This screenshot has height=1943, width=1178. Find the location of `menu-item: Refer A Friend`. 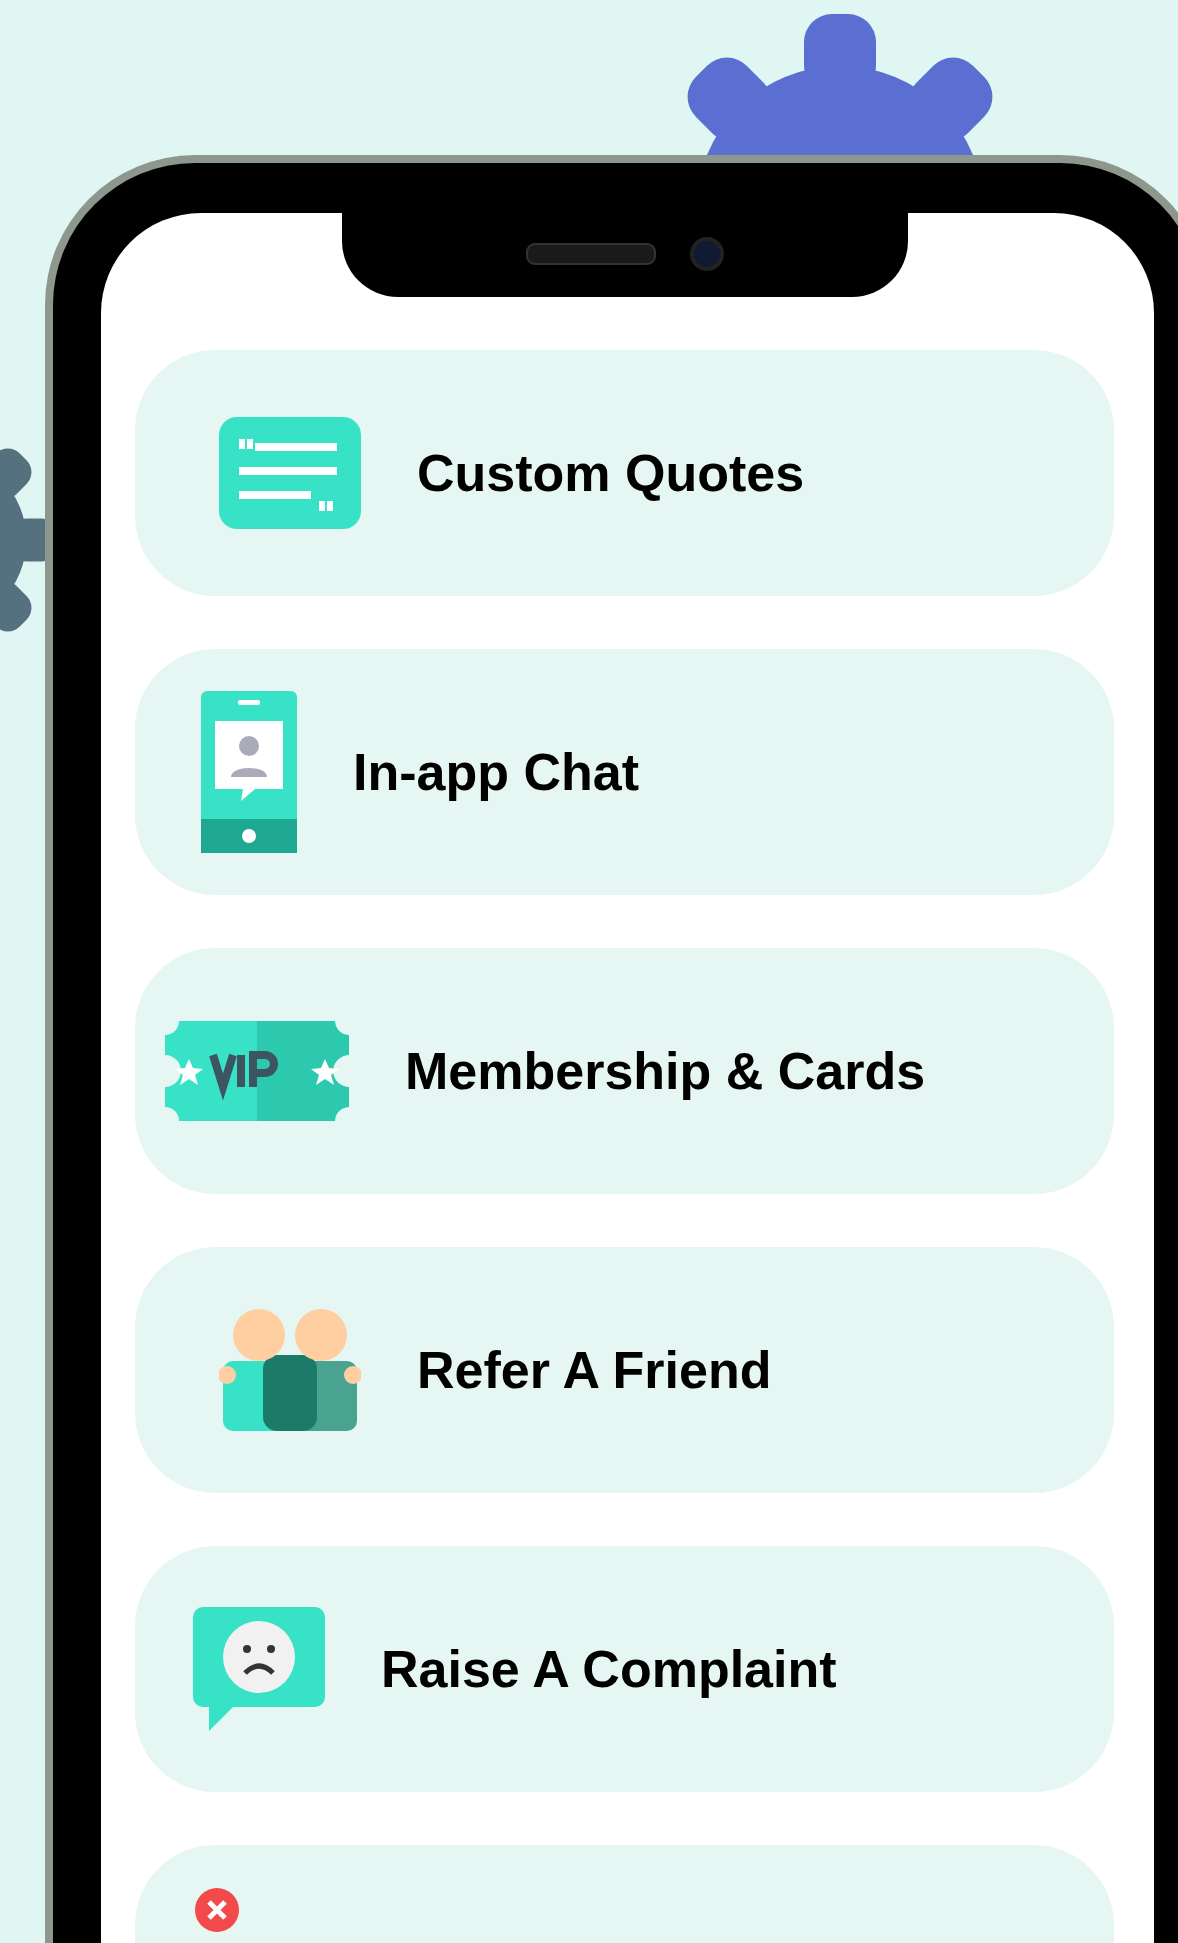

menu-item: Refer A Friend is located at coordinates (624, 1370).